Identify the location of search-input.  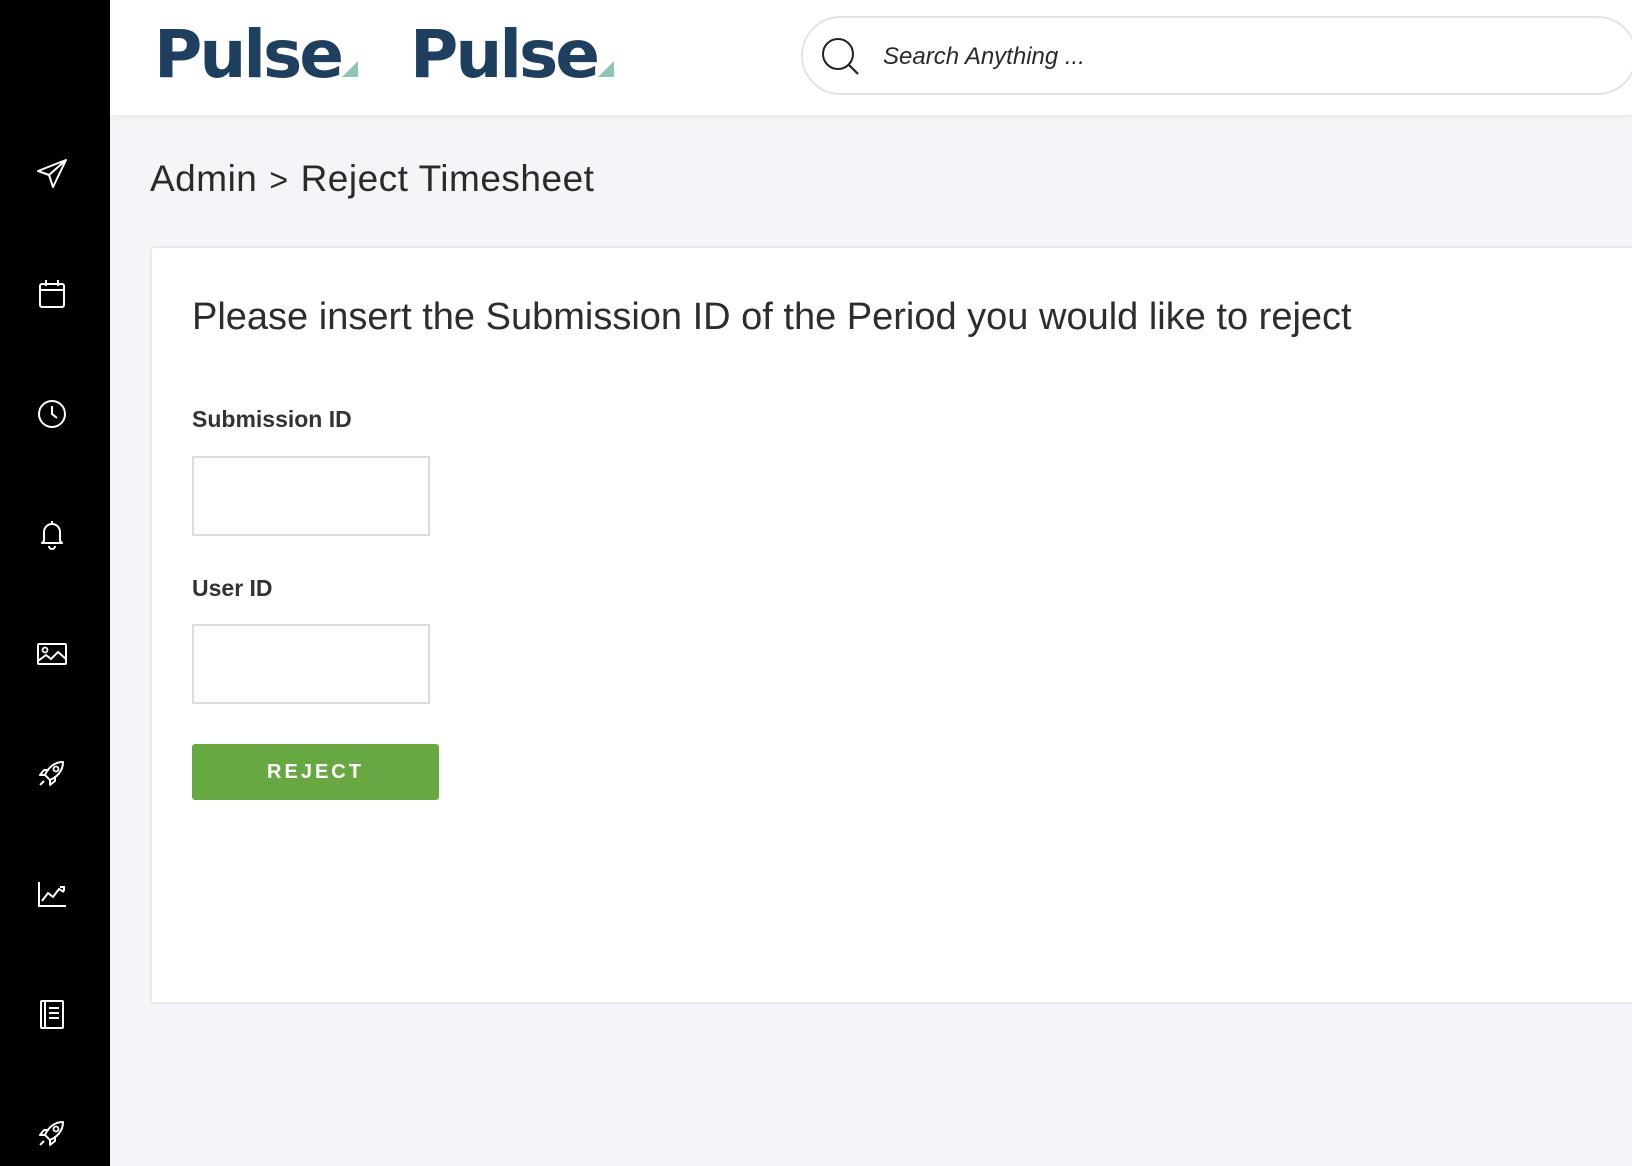
(1243, 57).